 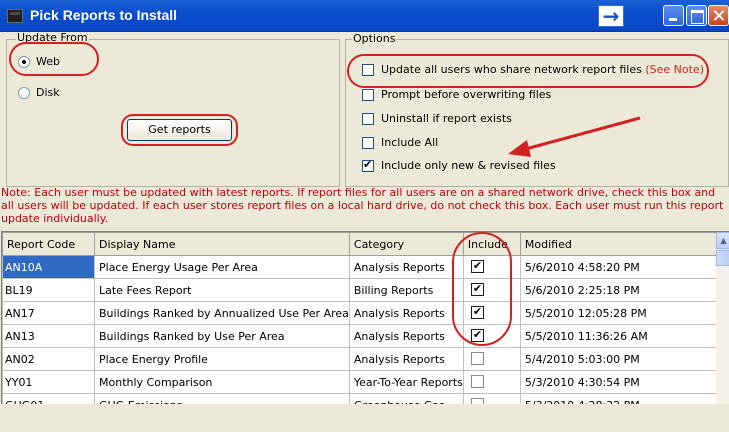 What do you see at coordinates (696, 15) in the screenshot?
I see `maximize-button` at bounding box center [696, 15].